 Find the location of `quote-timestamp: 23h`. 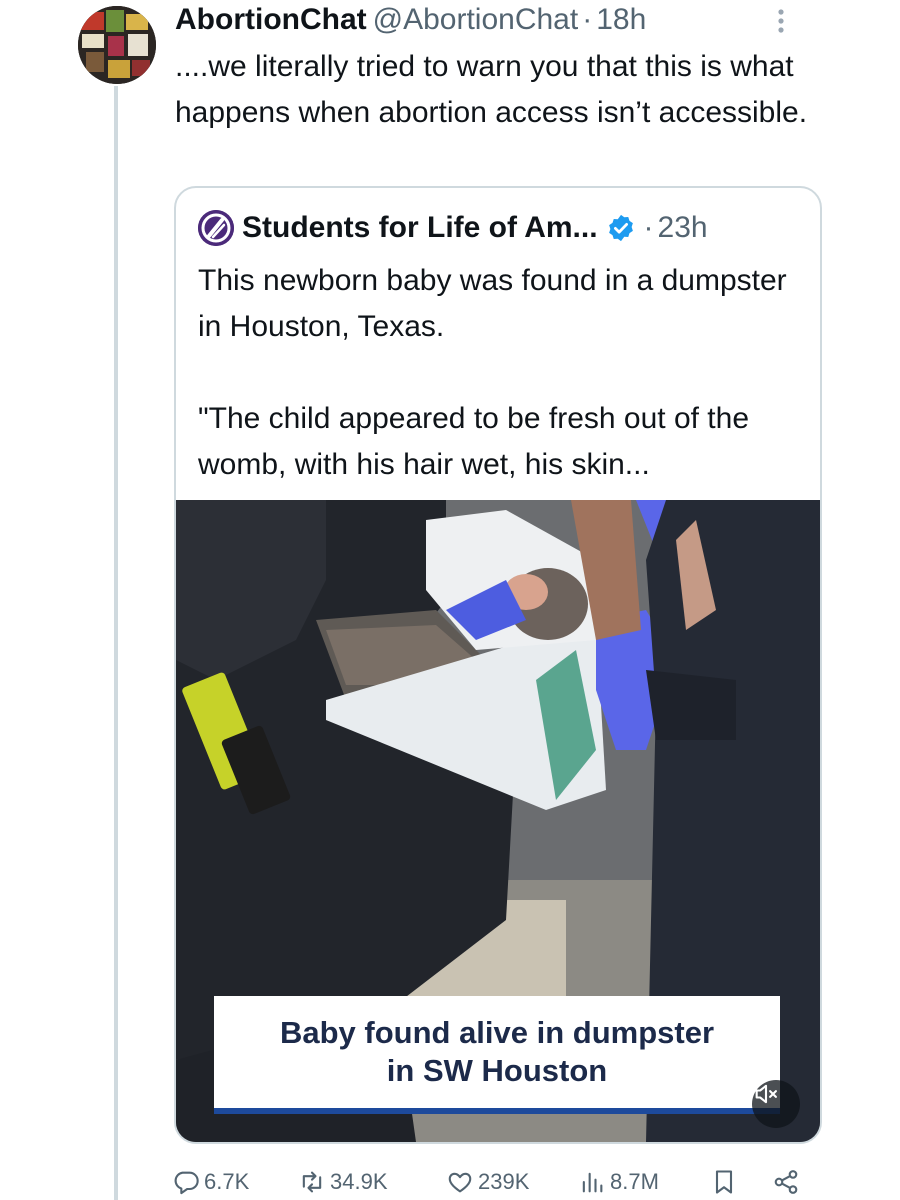

quote-timestamp: 23h is located at coordinates (683, 228).